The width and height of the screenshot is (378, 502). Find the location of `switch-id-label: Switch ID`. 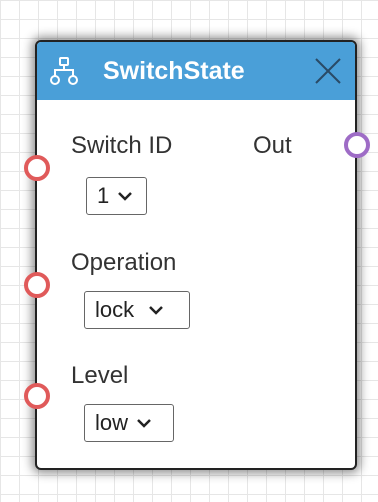

switch-id-label: Switch ID is located at coordinates (122, 145).